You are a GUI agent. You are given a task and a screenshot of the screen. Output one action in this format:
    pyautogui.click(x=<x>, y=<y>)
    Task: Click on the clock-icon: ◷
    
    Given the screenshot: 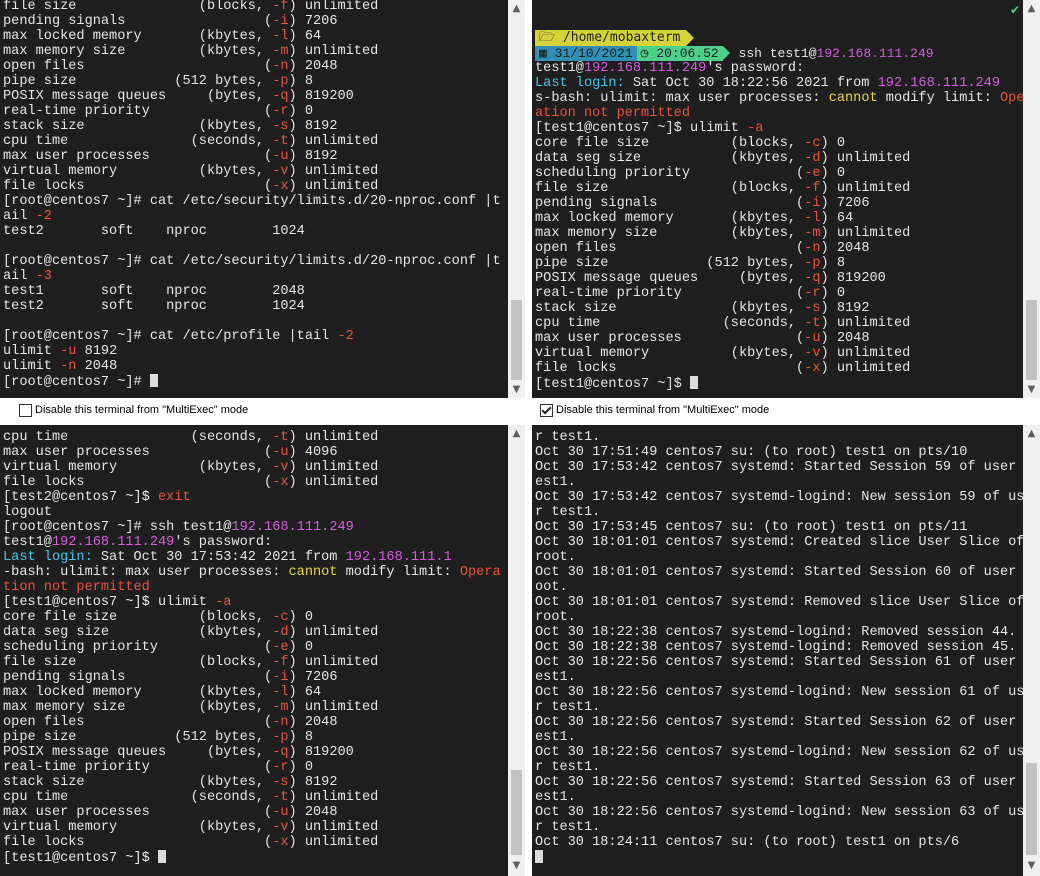 What is the action you would take?
    pyautogui.click(x=648, y=53)
    